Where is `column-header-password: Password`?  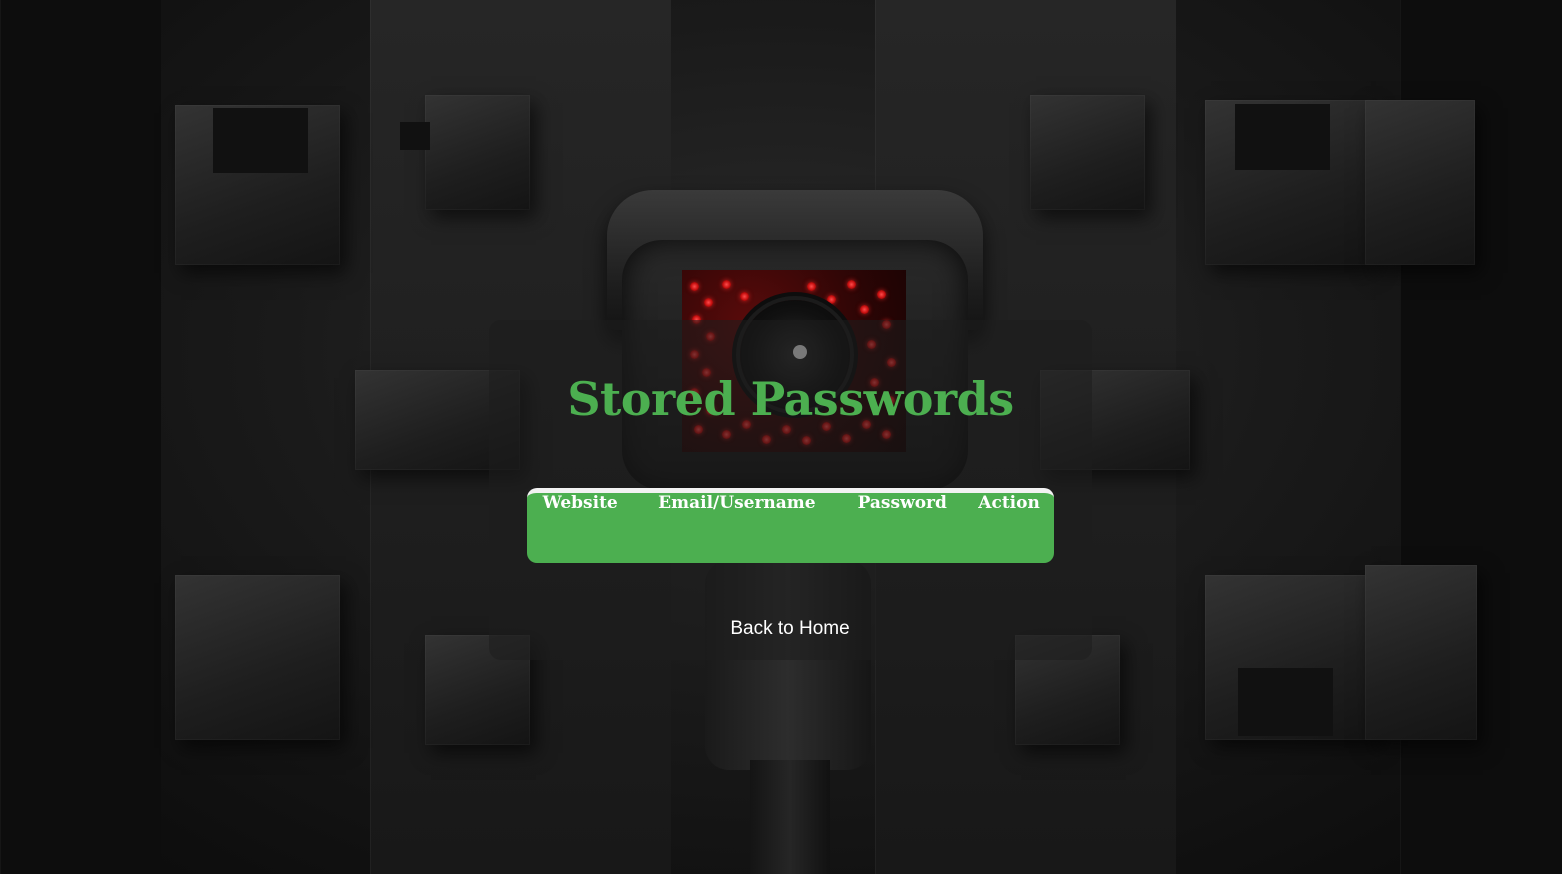 column-header-password: Password is located at coordinates (902, 503).